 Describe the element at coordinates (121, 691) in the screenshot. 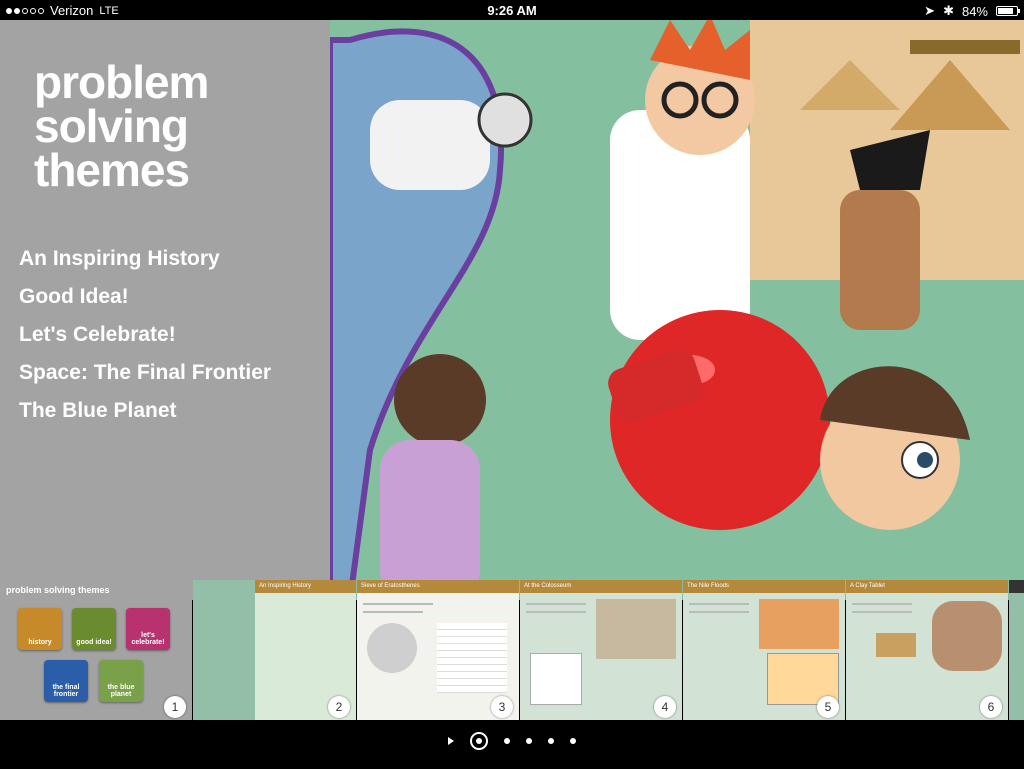

I see `thumb-label: the blue planet` at that location.